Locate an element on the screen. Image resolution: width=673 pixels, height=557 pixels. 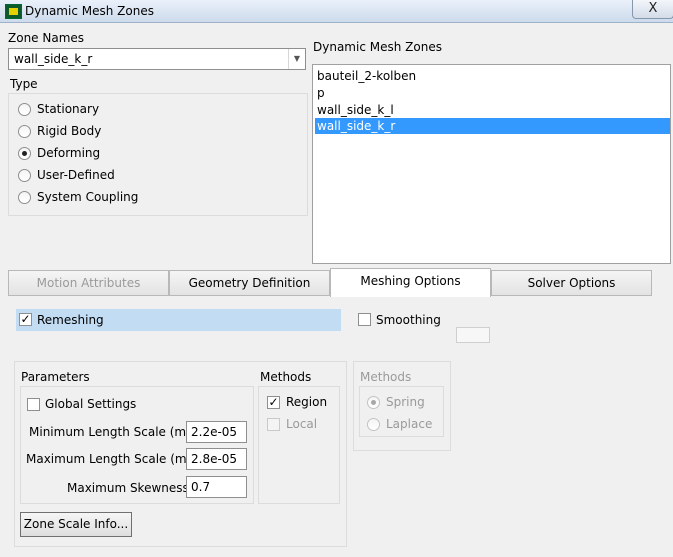
close-button: X is located at coordinates (652, 9).